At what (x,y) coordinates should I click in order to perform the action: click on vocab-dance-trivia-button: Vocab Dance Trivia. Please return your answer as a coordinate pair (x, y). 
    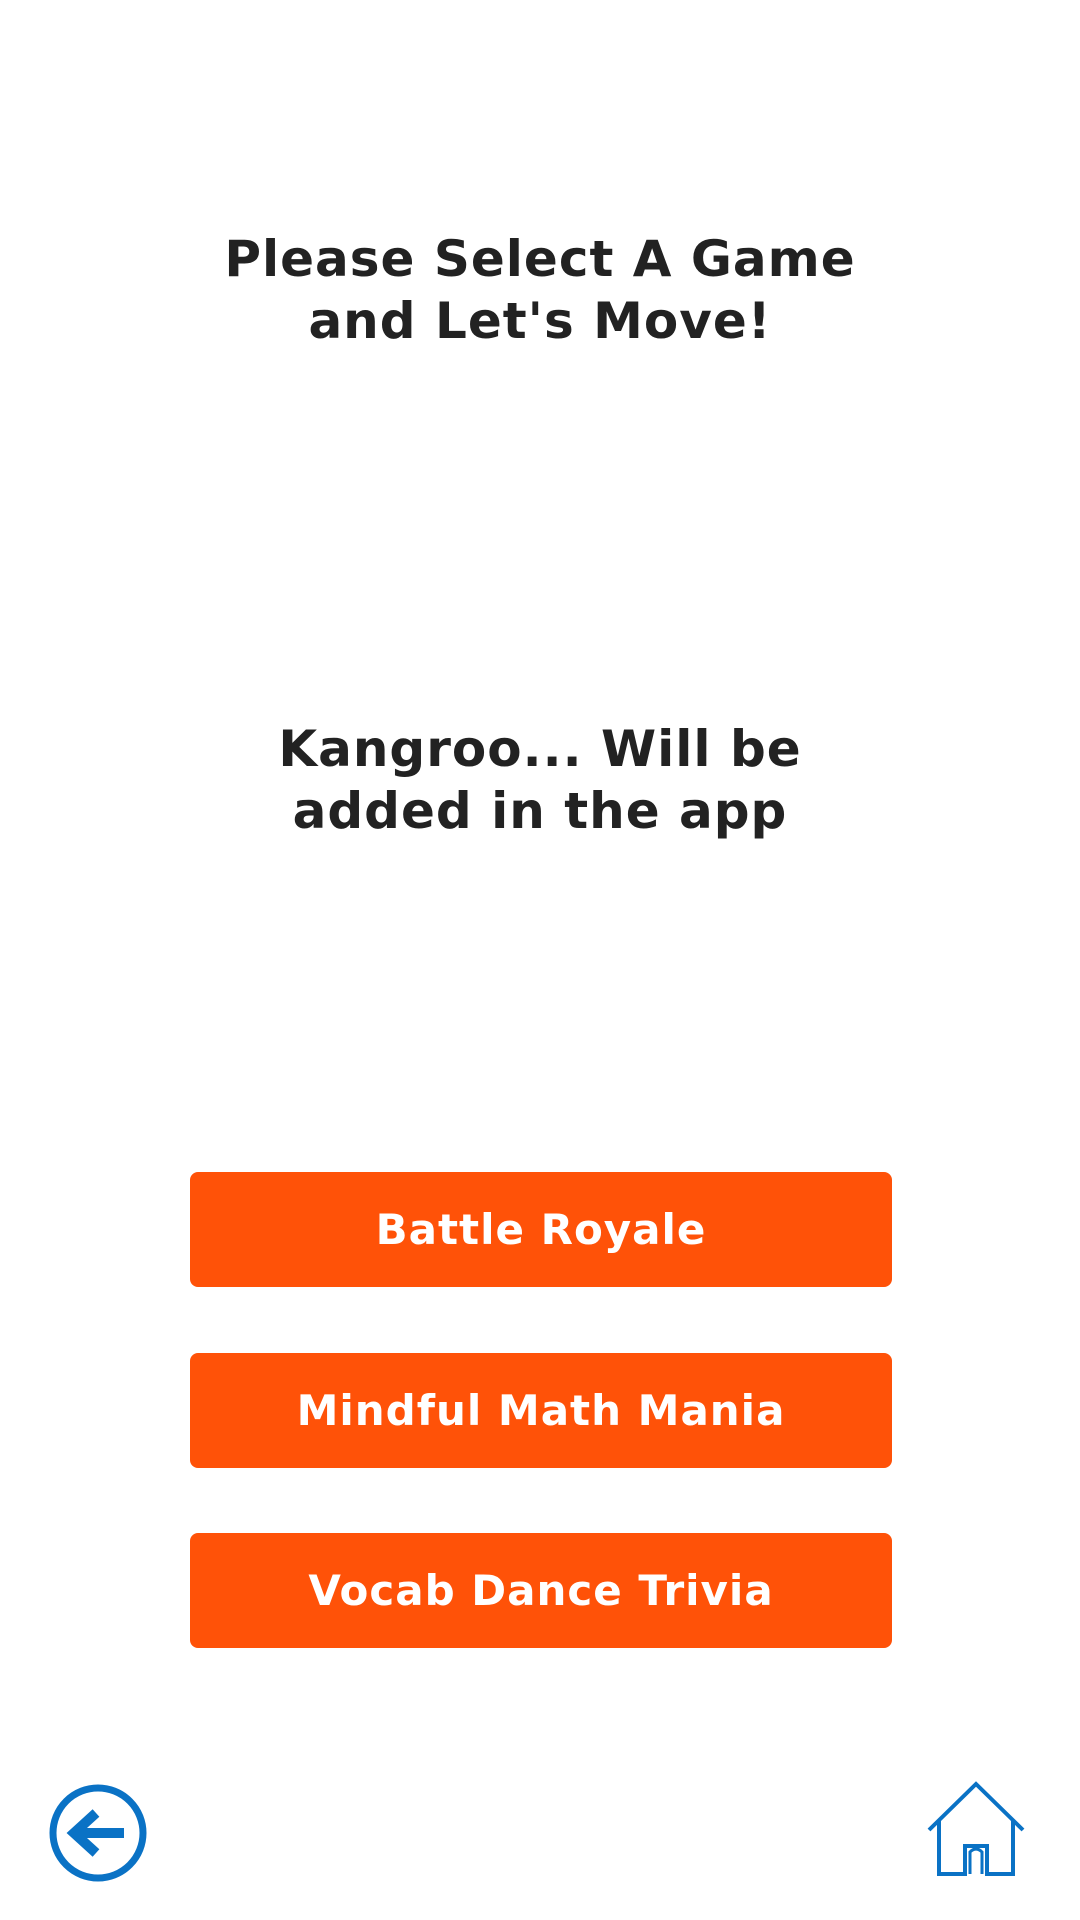
    Looking at the image, I should click on (541, 1590).